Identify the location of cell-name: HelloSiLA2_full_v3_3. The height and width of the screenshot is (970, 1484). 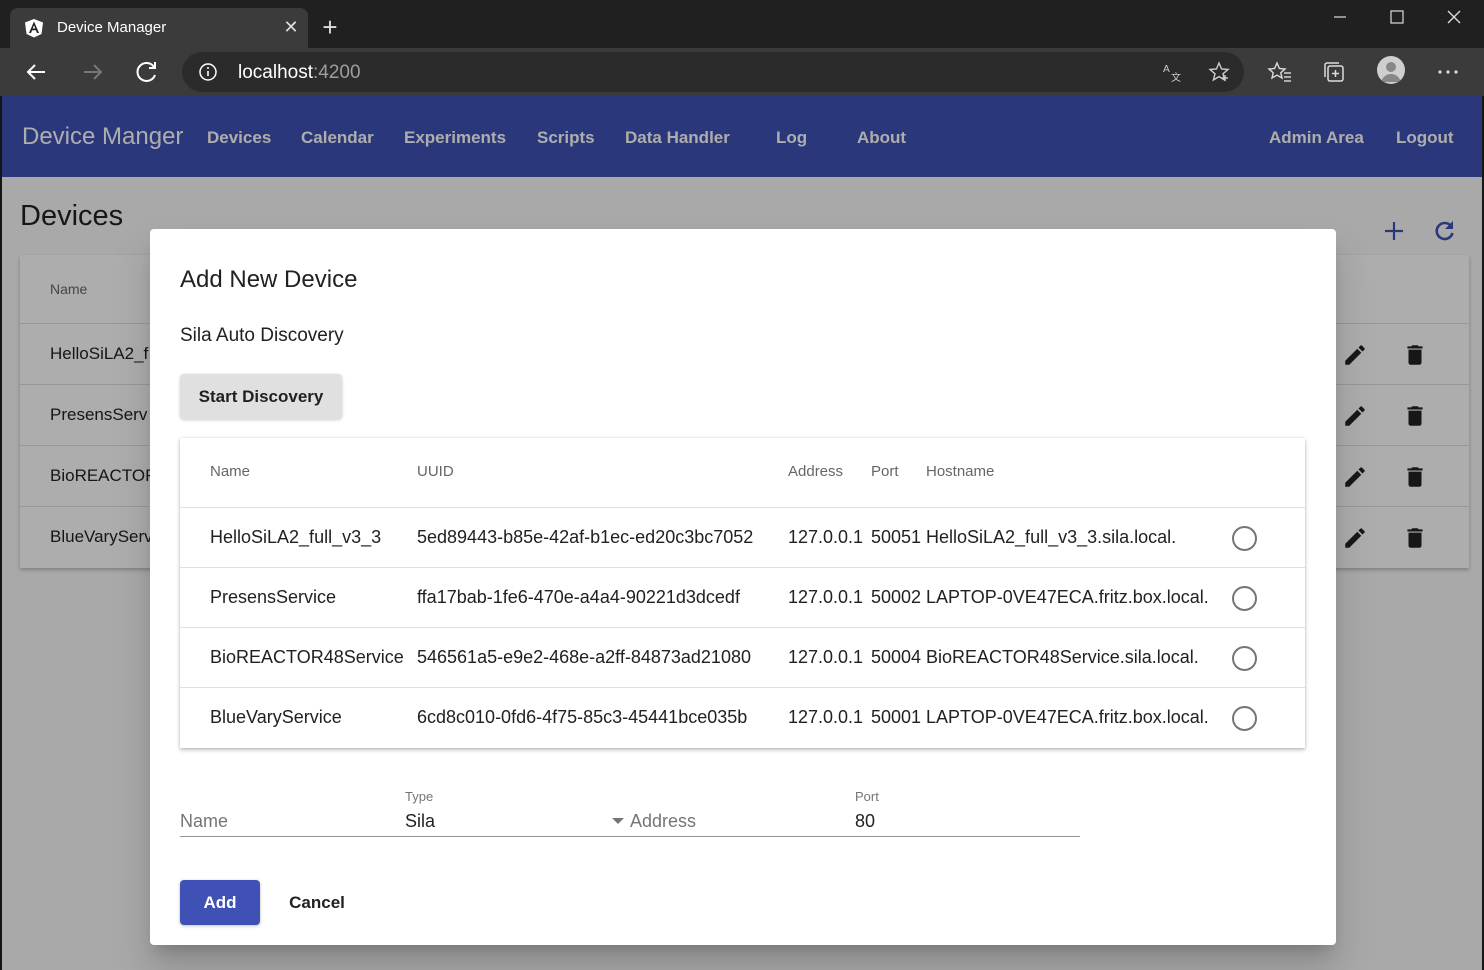
(296, 537).